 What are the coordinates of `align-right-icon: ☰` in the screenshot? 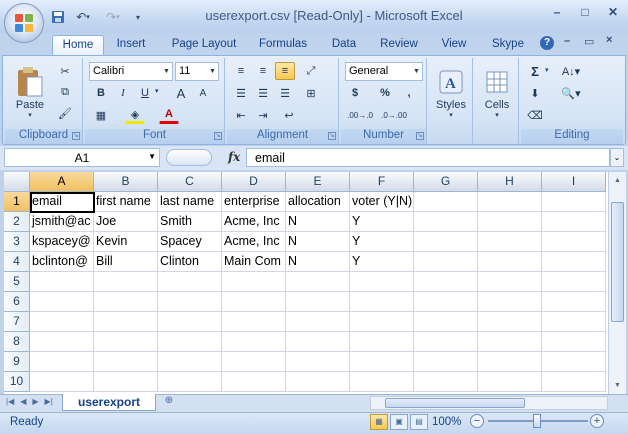 It's located at (285, 93).